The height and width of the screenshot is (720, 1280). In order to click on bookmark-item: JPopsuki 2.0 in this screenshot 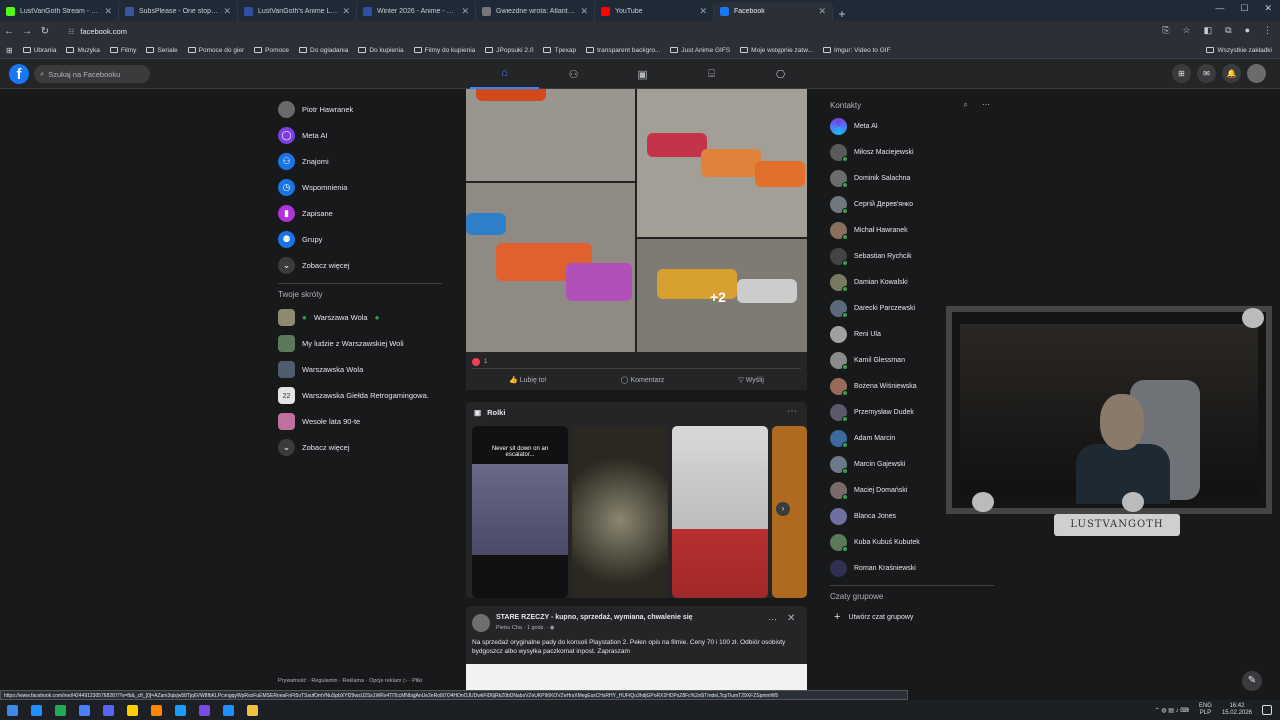, I will do `click(509, 50)`.